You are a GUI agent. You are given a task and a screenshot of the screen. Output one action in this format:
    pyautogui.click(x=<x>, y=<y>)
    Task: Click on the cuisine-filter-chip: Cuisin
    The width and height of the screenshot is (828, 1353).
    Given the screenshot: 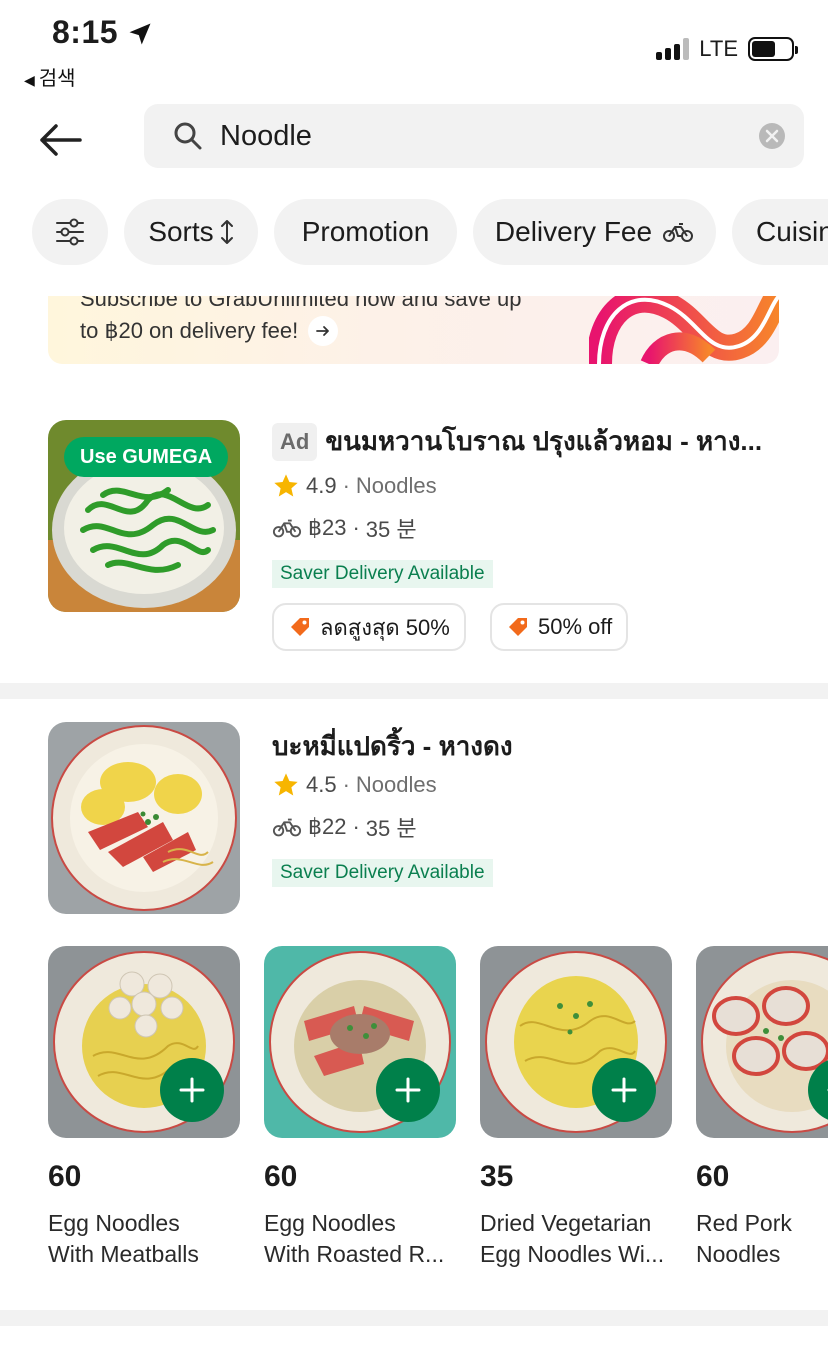 What is the action you would take?
    pyautogui.click(x=780, y=232)
    